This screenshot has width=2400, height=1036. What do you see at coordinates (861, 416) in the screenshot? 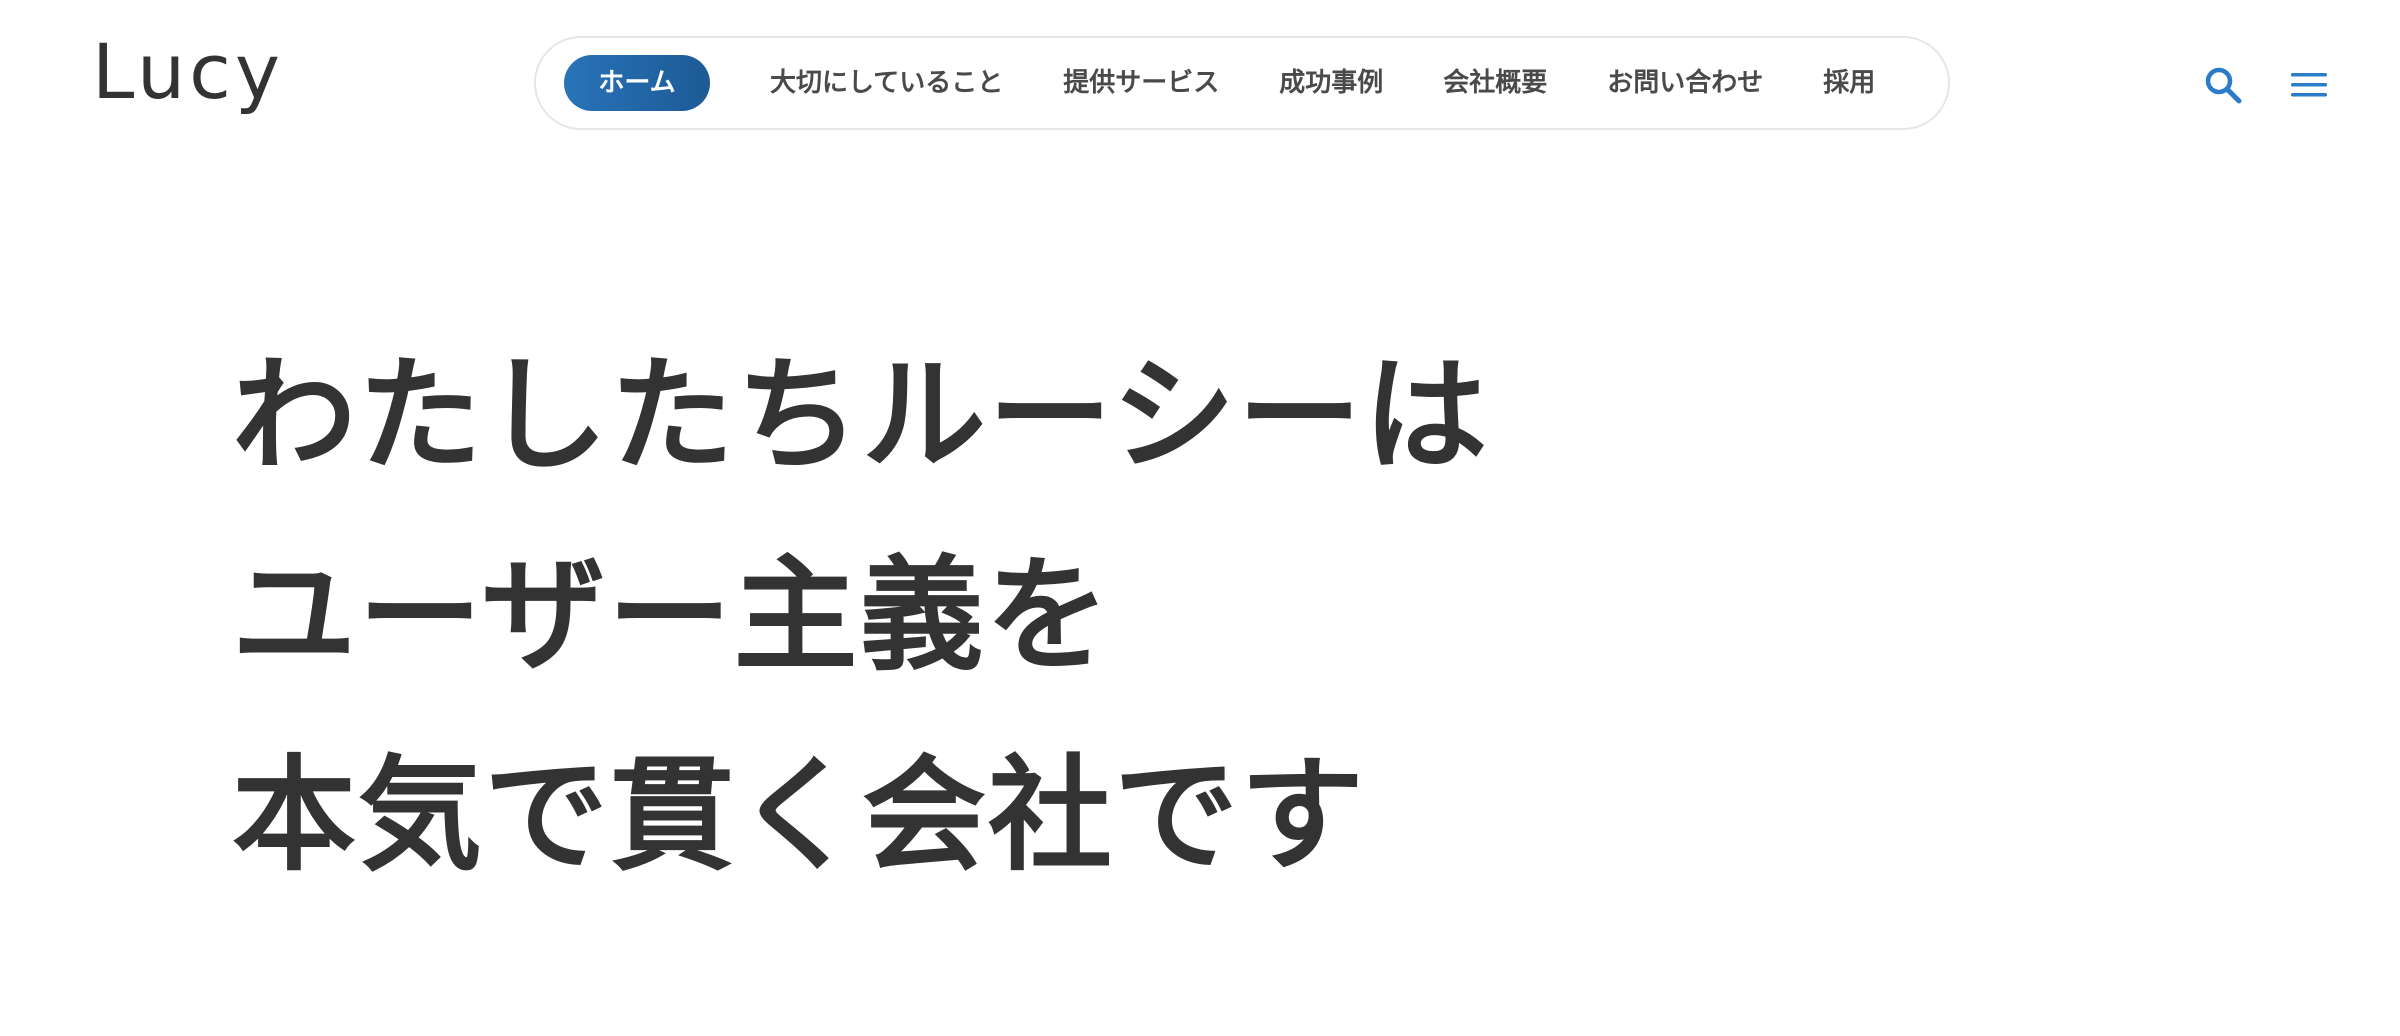
I see `hero-heading-line-1: わたしたちルーシーは` at bounding box center [861, 416].